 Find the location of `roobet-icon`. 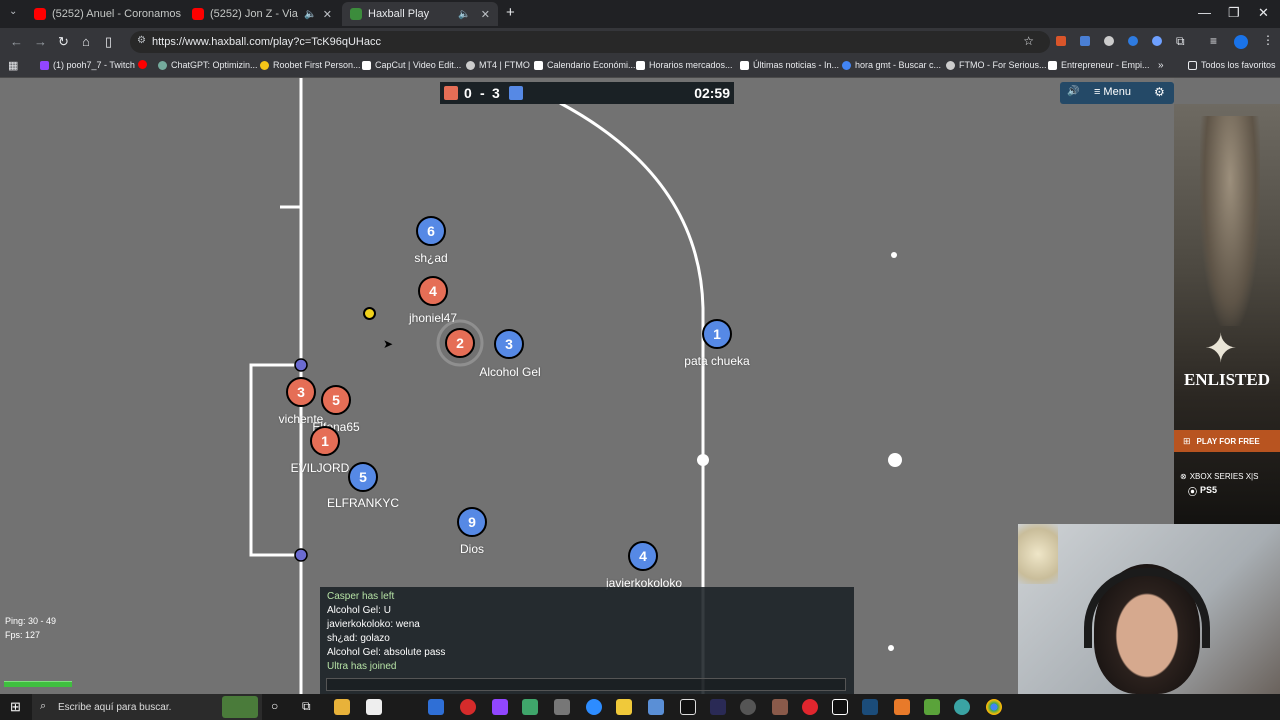

roobet-icon is located at coordinates (264, 65).